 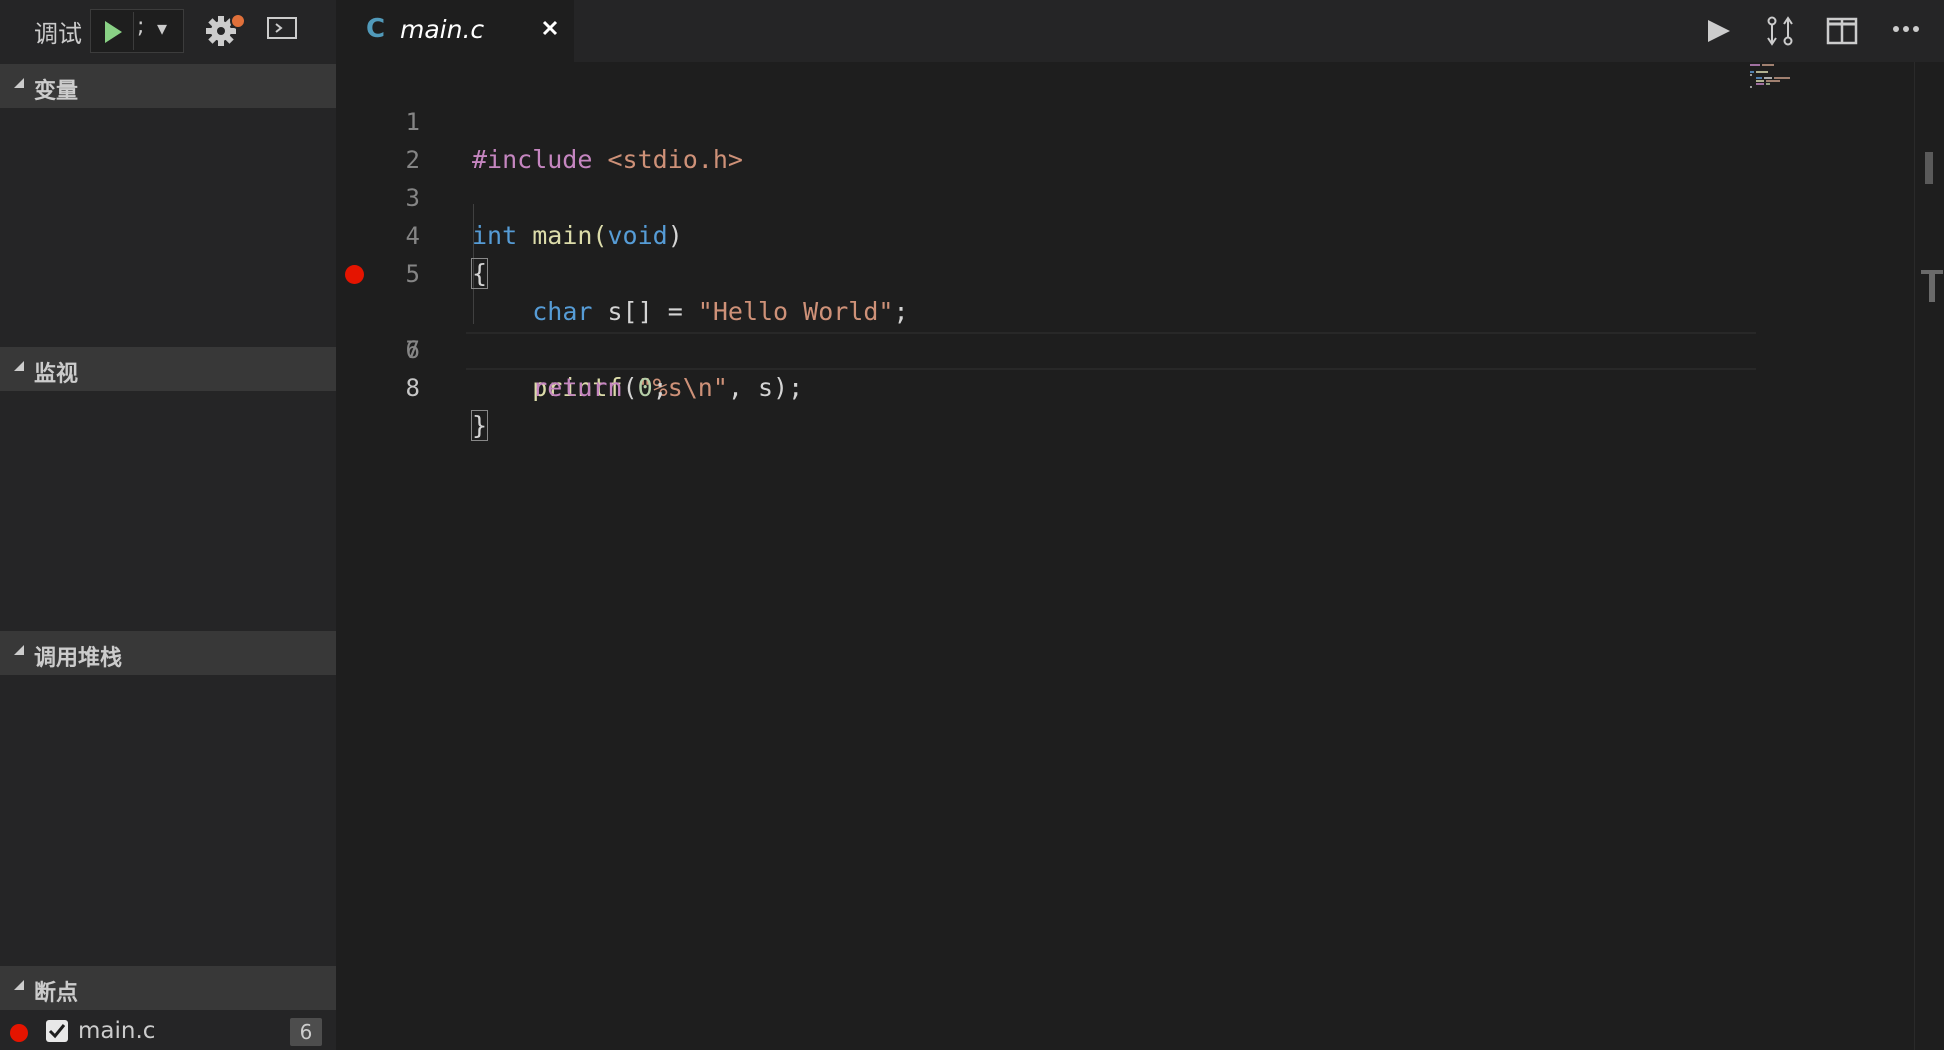 I want to click on debug-config-group: ; ▾, so click(x=137, y=31).